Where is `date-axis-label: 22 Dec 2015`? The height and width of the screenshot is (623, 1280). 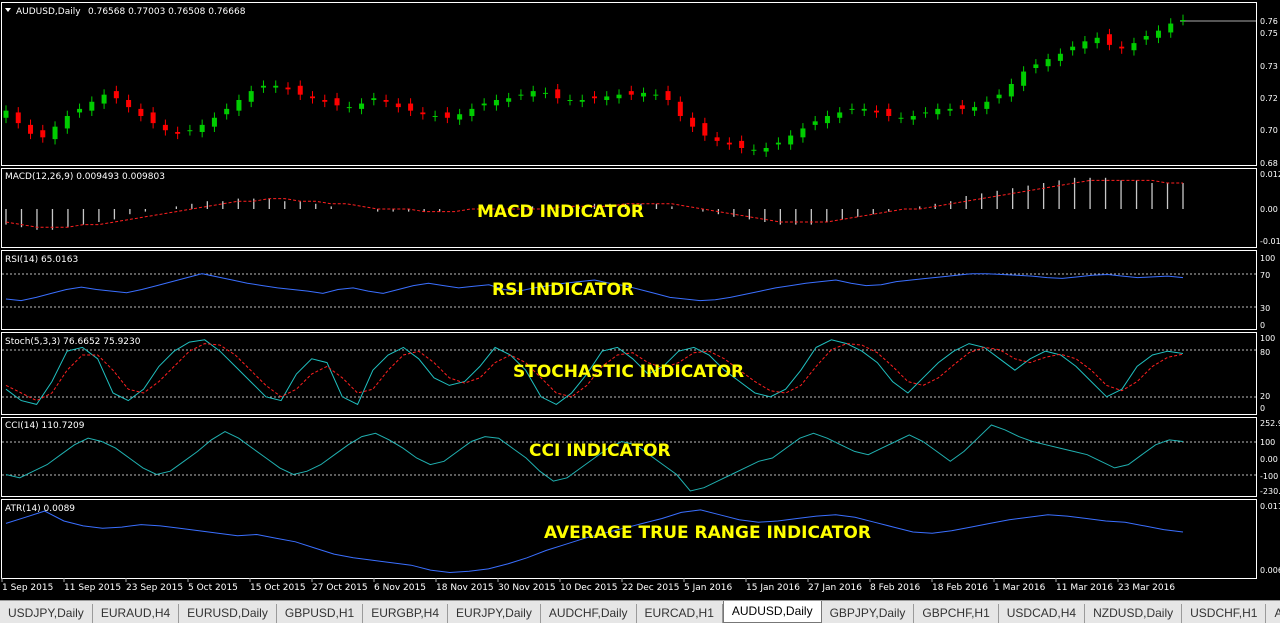
date-axis-label: 22 Dec 2015 is located at coordinates (651, 588).